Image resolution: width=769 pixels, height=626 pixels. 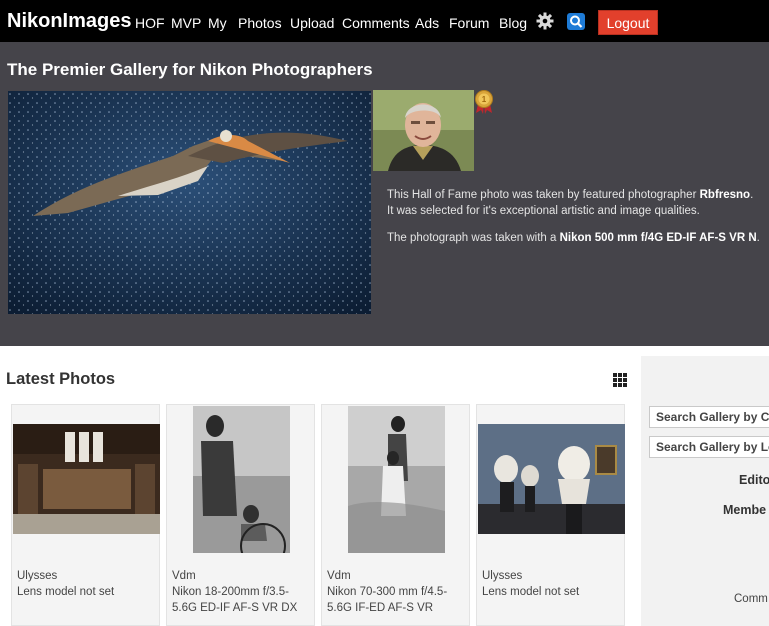 I want to click on photo-lens: Nikon 70-300 mm f/4.5-5.6G IF-ED AF-S VR, so click(x=397, y=600).